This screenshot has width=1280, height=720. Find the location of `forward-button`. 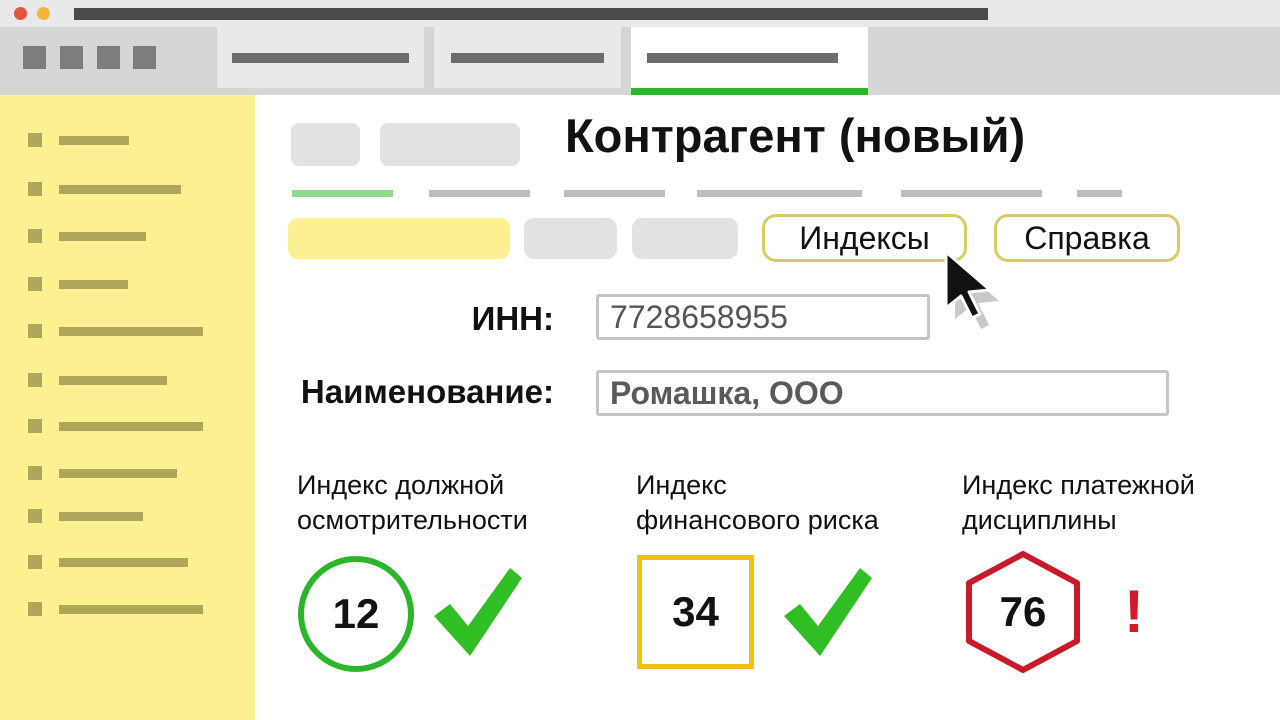

forward-button is located at coordinates (450, 144).